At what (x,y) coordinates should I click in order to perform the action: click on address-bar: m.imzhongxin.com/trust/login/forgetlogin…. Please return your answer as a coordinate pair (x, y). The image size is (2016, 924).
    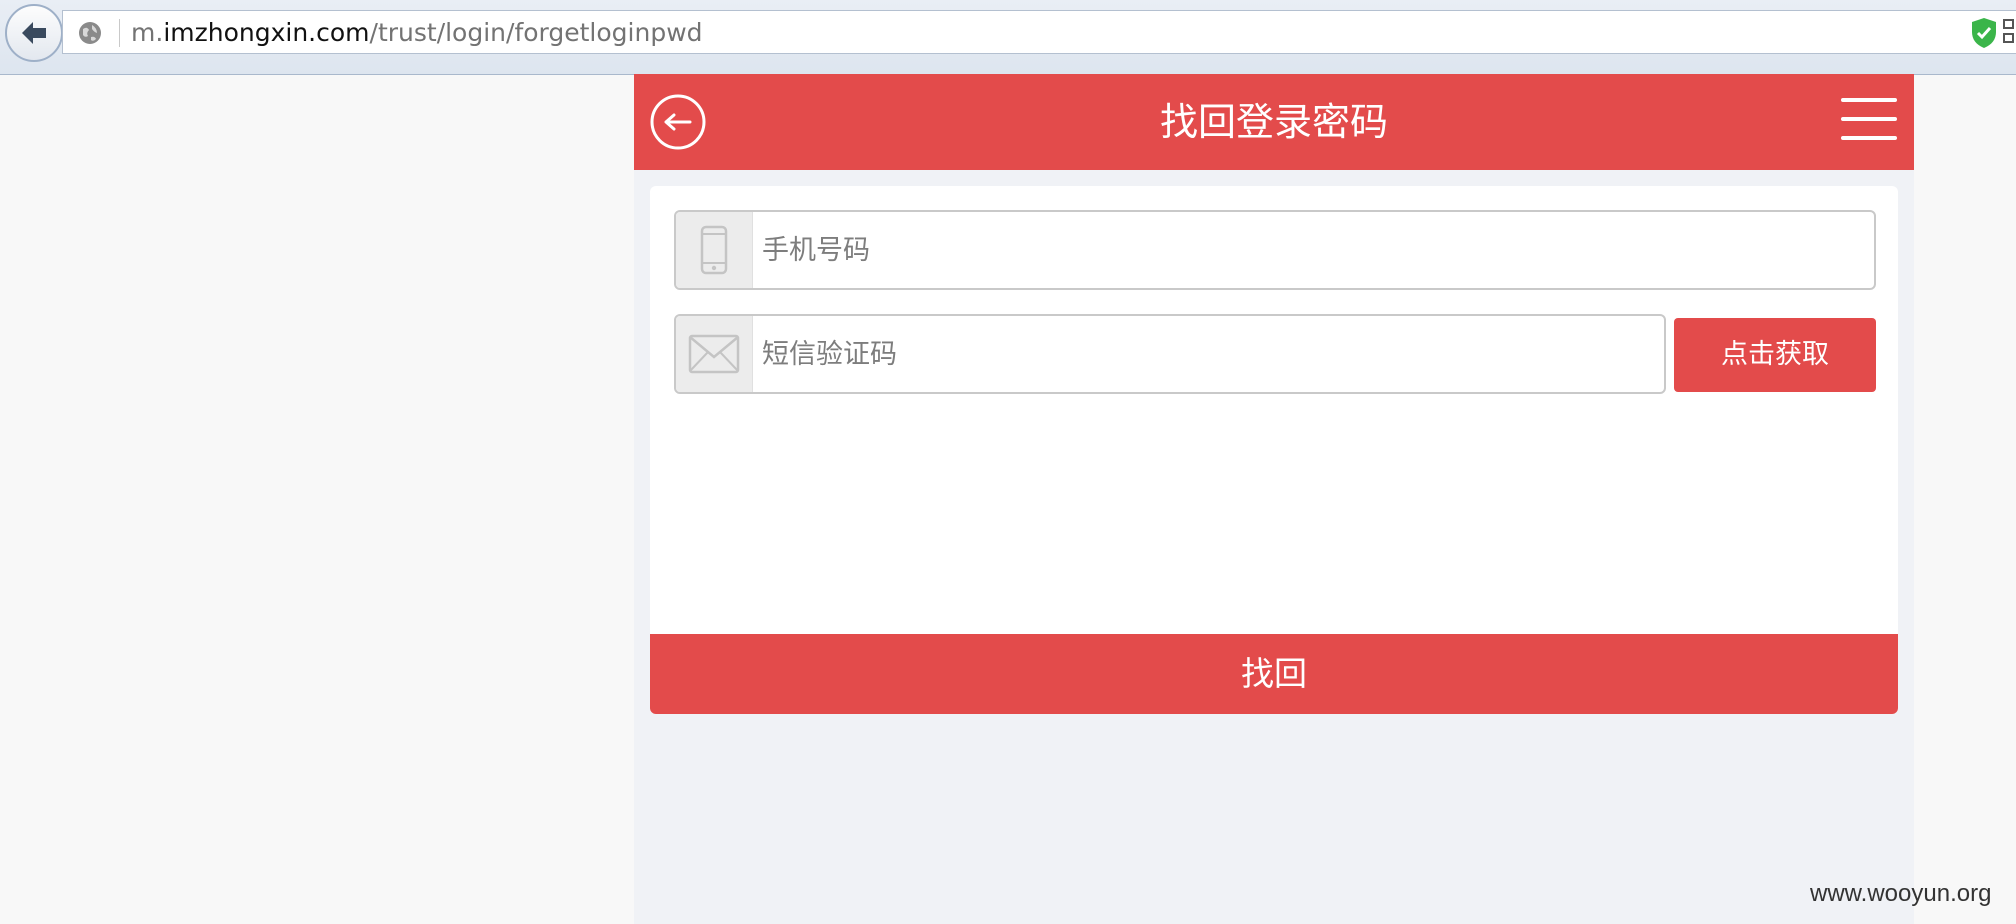
    Looking at the image, I should click on (1039, 32).